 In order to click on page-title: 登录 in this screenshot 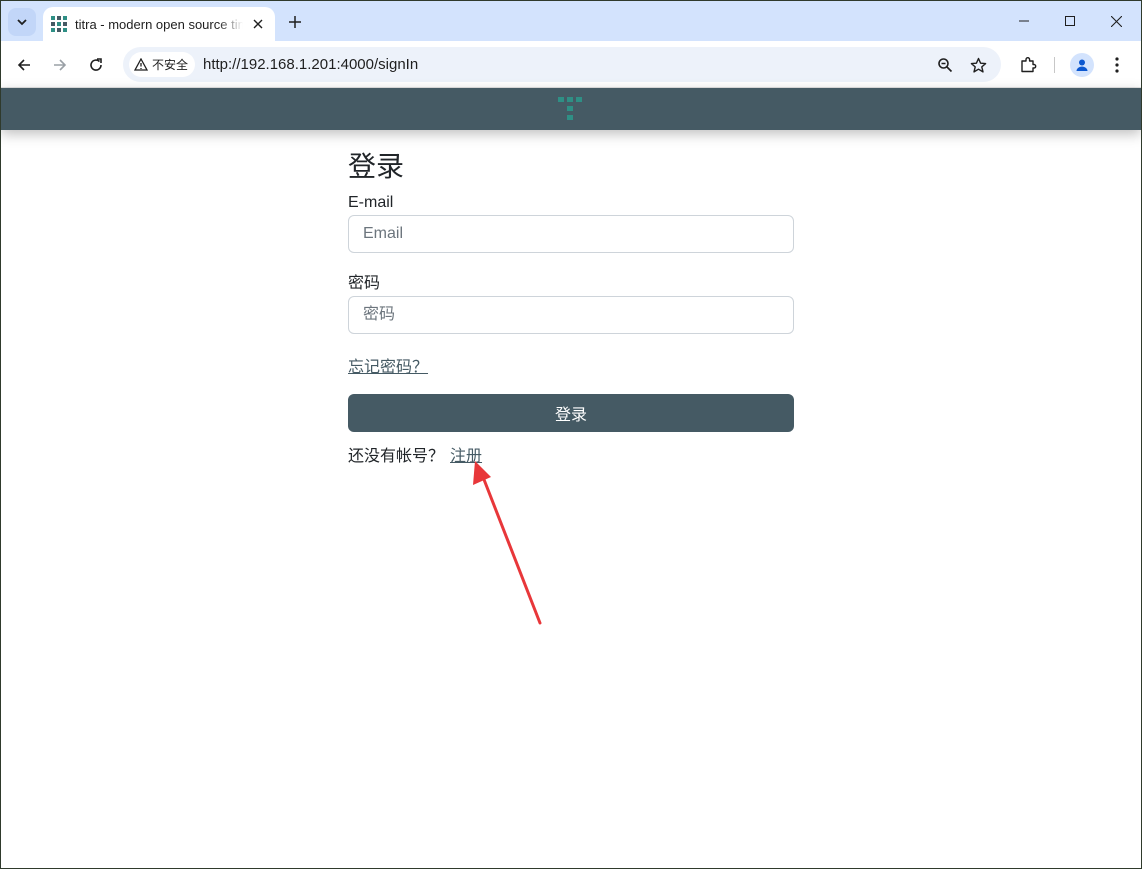, I will do `click(376, 166)`.